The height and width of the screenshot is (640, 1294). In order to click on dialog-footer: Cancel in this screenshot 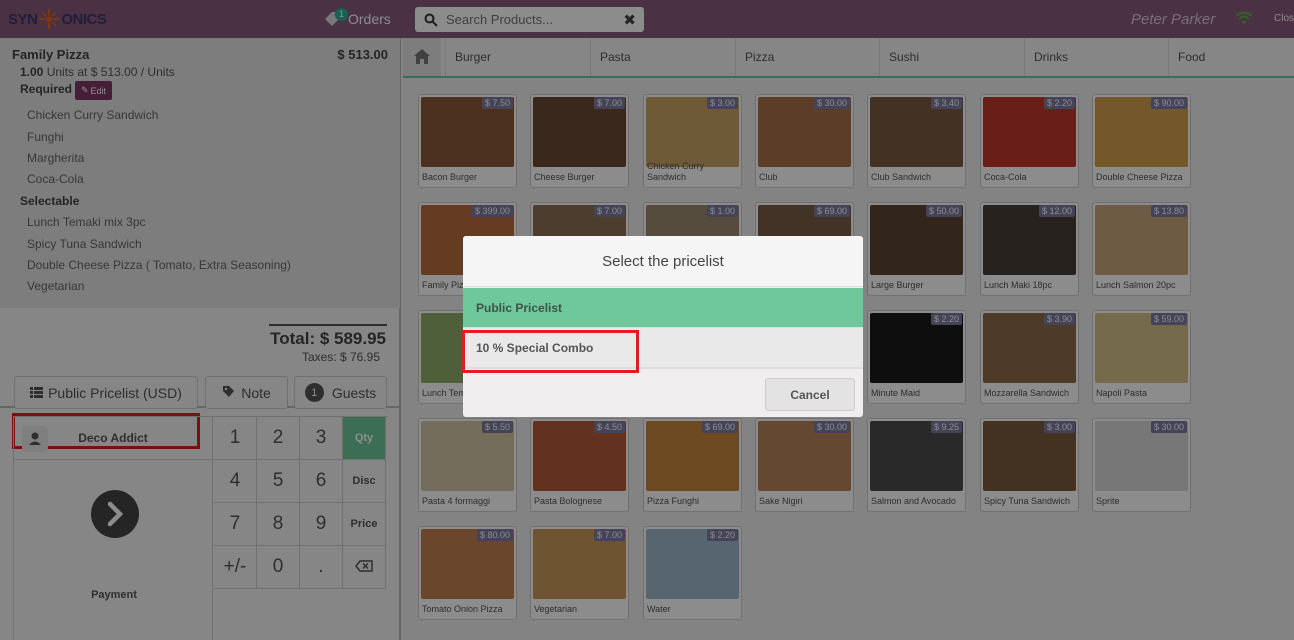, I will do `click(663, 392)`.